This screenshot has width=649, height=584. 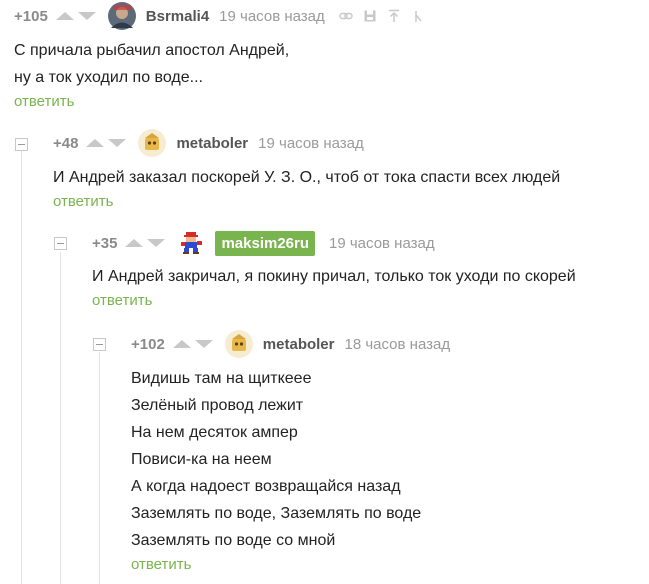 What do you see at coordinates (382, 16) in the screenshot?
I see `comment-tools` at bounding box center [382, 16].